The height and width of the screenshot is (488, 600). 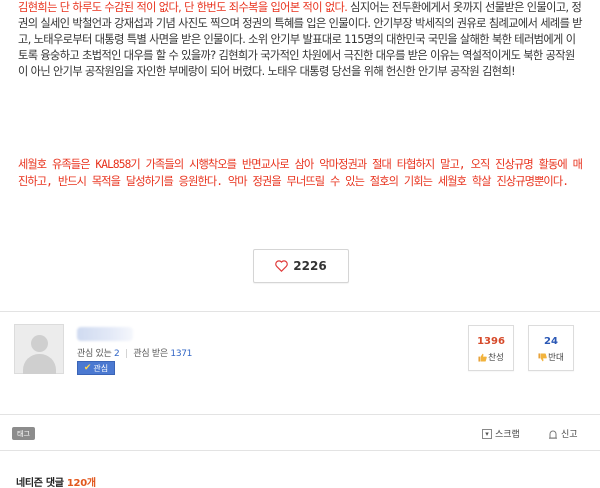 What do you see at coordinates (569, 435) in the screenshot?
I see `report-label: 신고` at bounding box center [569, 435].